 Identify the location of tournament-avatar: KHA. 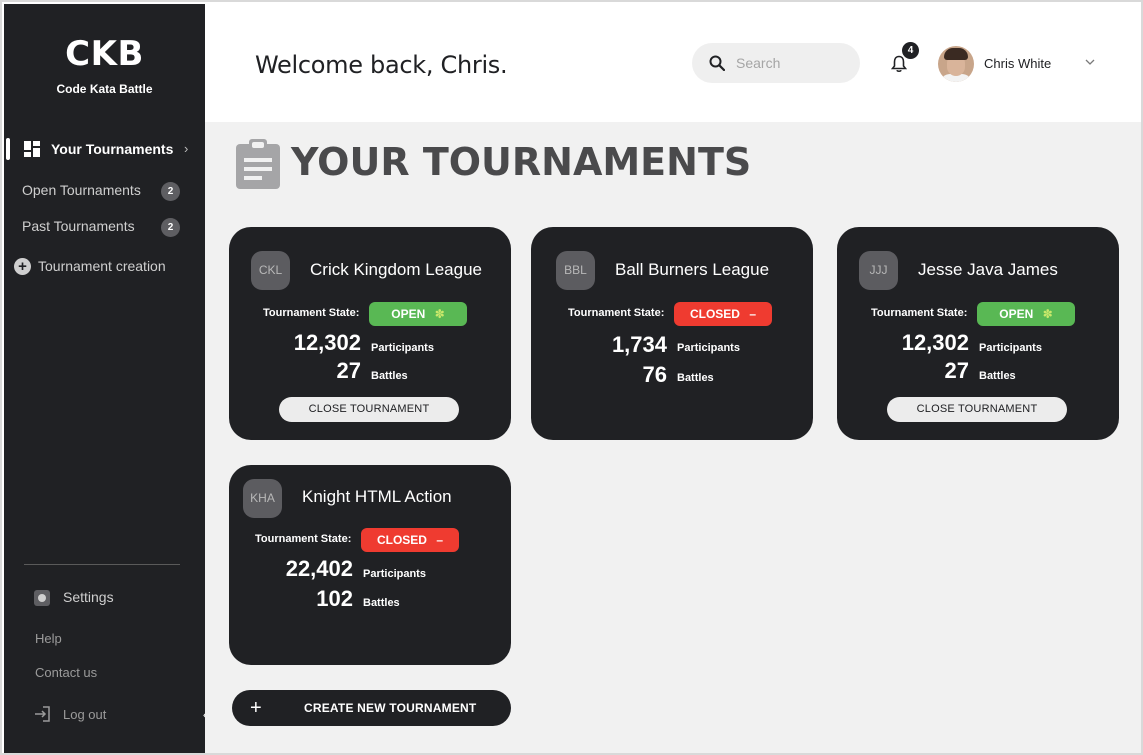
(262, 498).